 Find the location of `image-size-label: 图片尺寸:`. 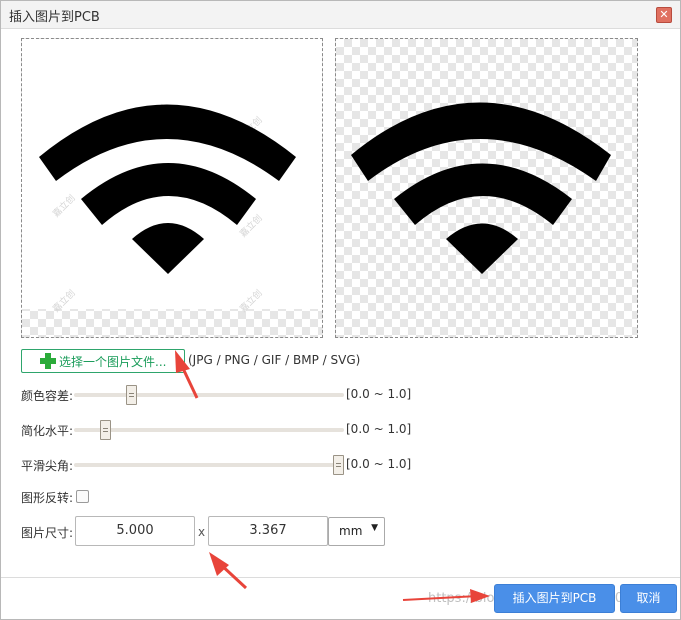

image-size-label: 图片尺寸: is located at coordinates (47, 533).